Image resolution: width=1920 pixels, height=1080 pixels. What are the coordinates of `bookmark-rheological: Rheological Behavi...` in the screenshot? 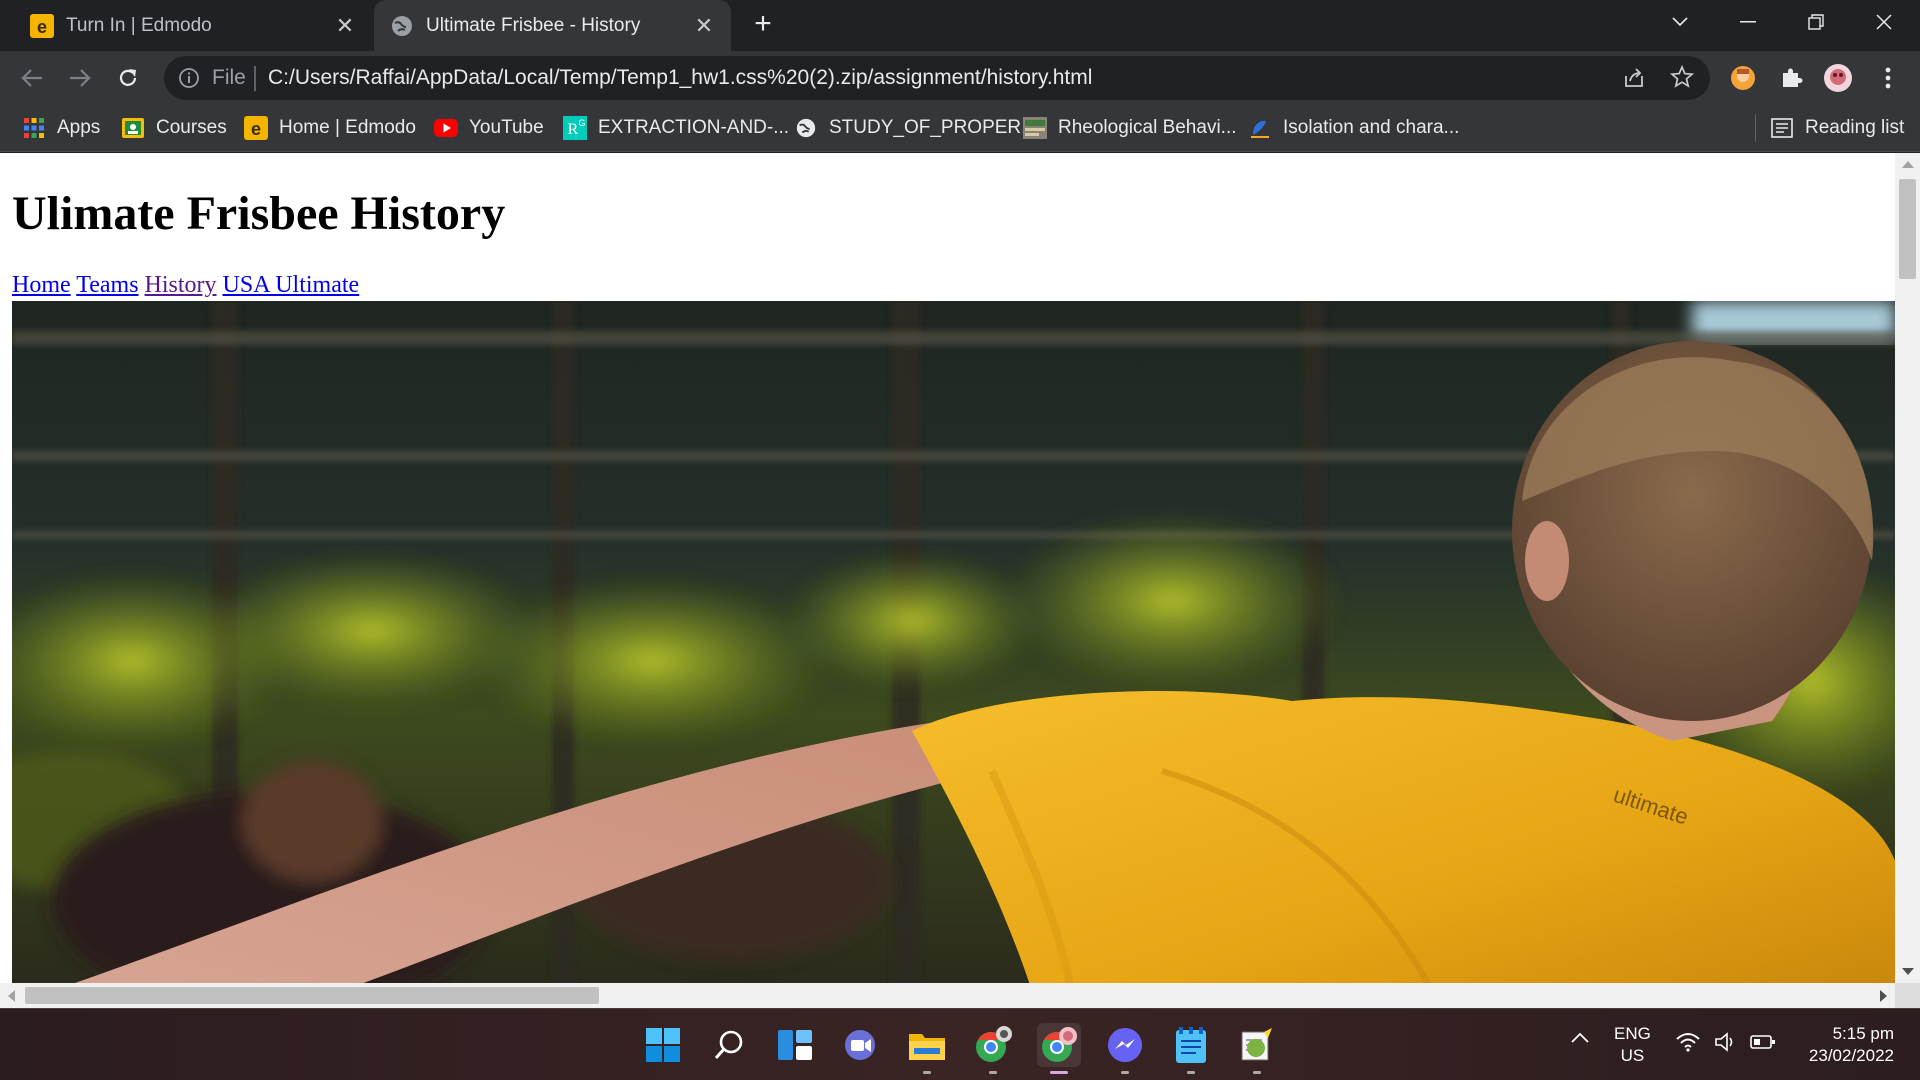 It's located at (1130, 128).